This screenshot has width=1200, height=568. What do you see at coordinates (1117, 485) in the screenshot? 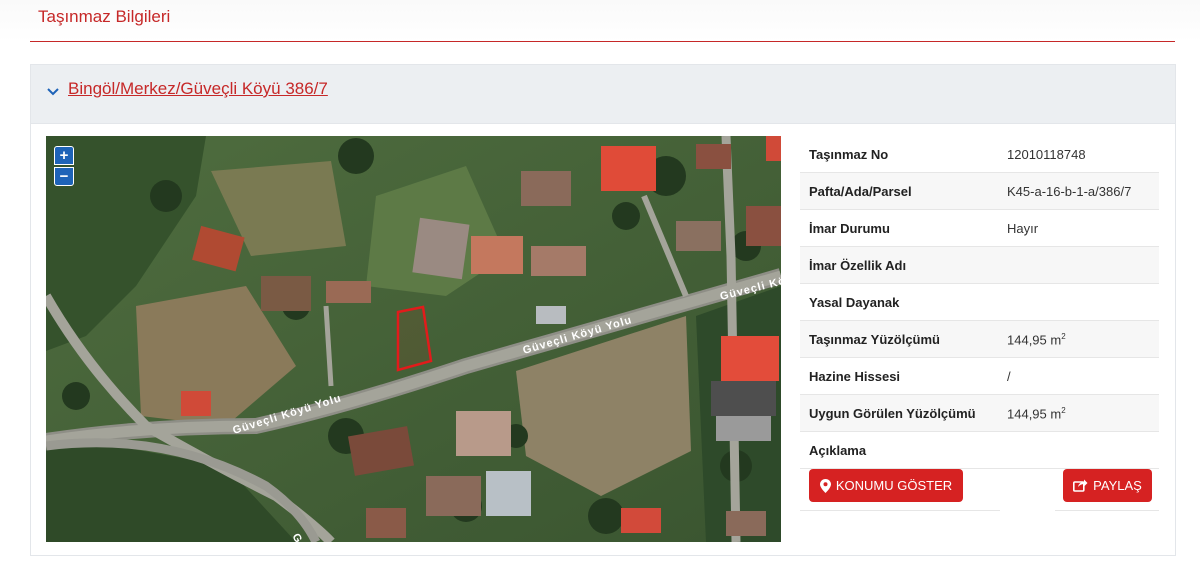
I see `share-label: PAYLAŞ` at bounding box center [1117, 485].